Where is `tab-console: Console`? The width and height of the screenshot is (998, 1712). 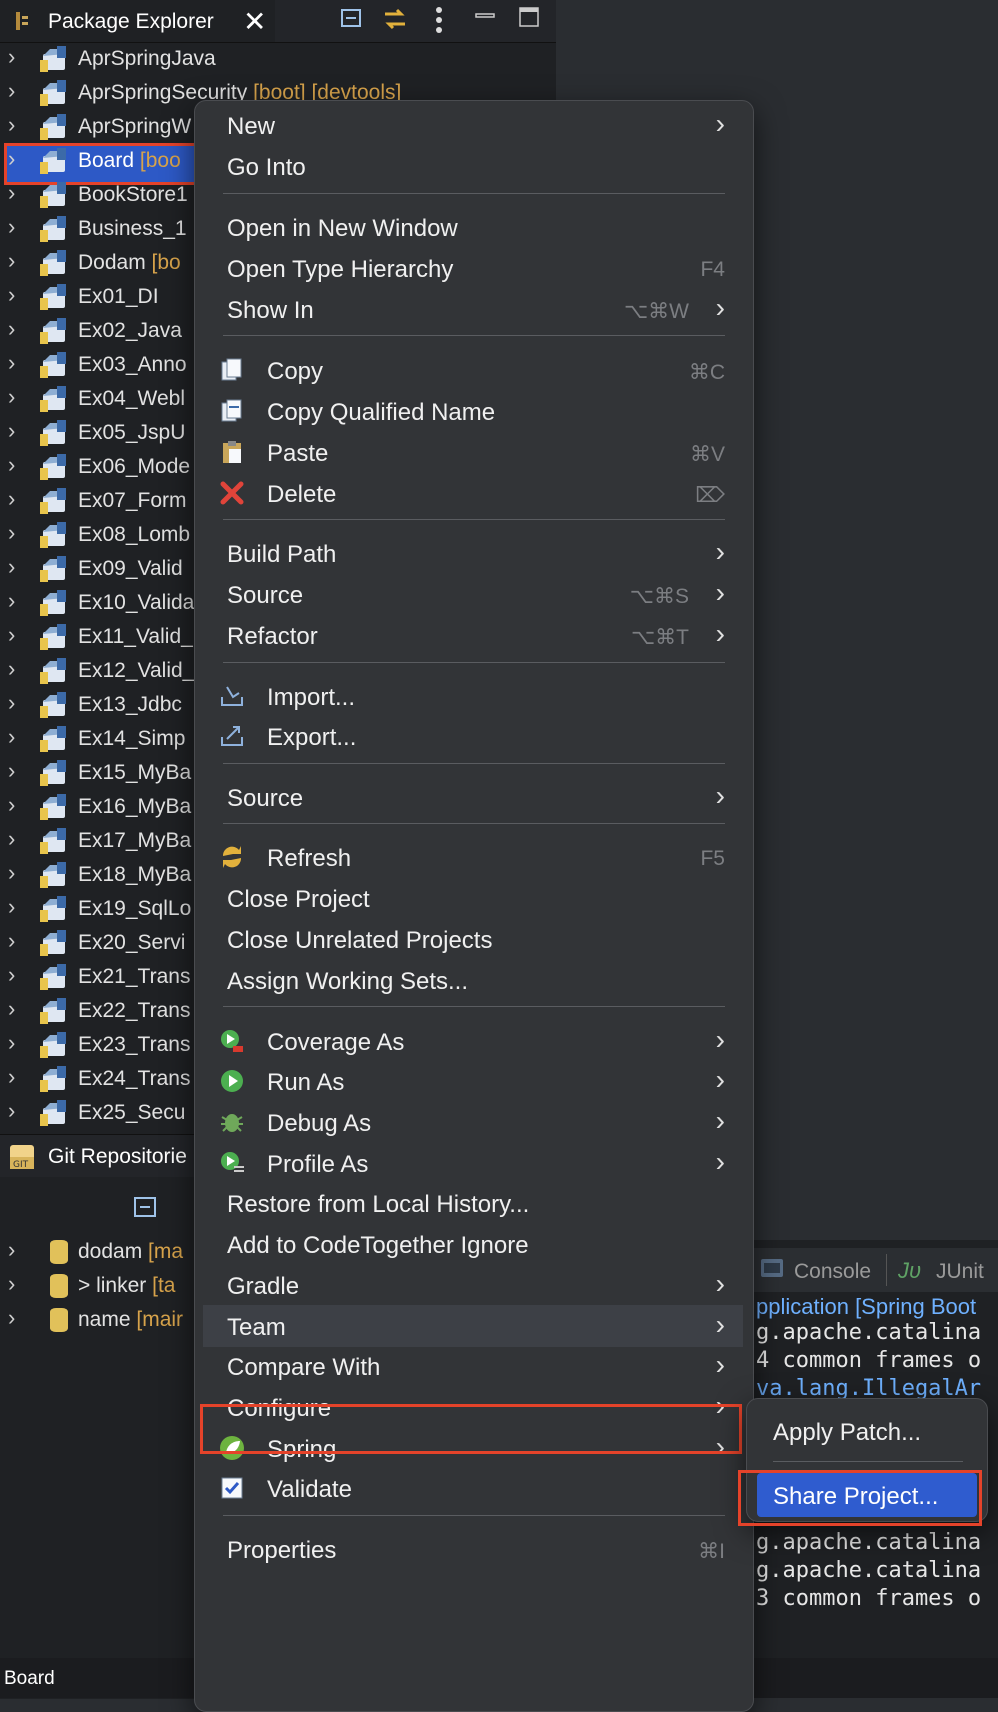 tab-console: Console is located at coordinates (832, 1272).